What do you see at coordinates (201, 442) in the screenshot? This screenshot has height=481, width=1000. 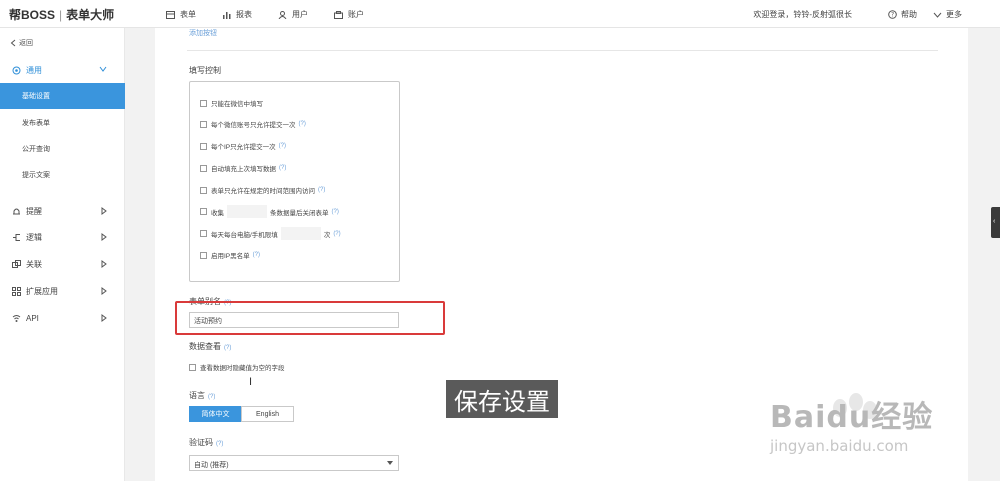 I see `captcha-title-text: 验证码` at bounding box center [201, 442].